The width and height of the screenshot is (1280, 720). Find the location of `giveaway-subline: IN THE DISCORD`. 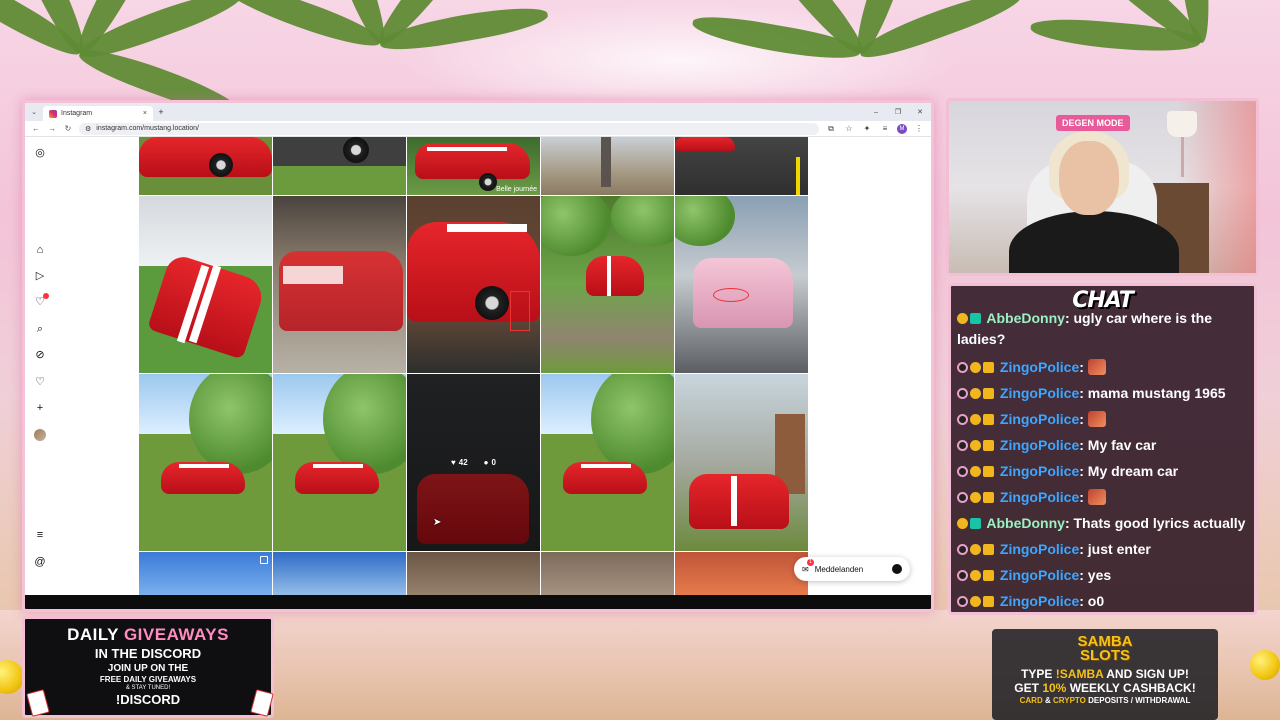

giveaway-subline: IN THE DISCORD is located at coordinates (148, 653).